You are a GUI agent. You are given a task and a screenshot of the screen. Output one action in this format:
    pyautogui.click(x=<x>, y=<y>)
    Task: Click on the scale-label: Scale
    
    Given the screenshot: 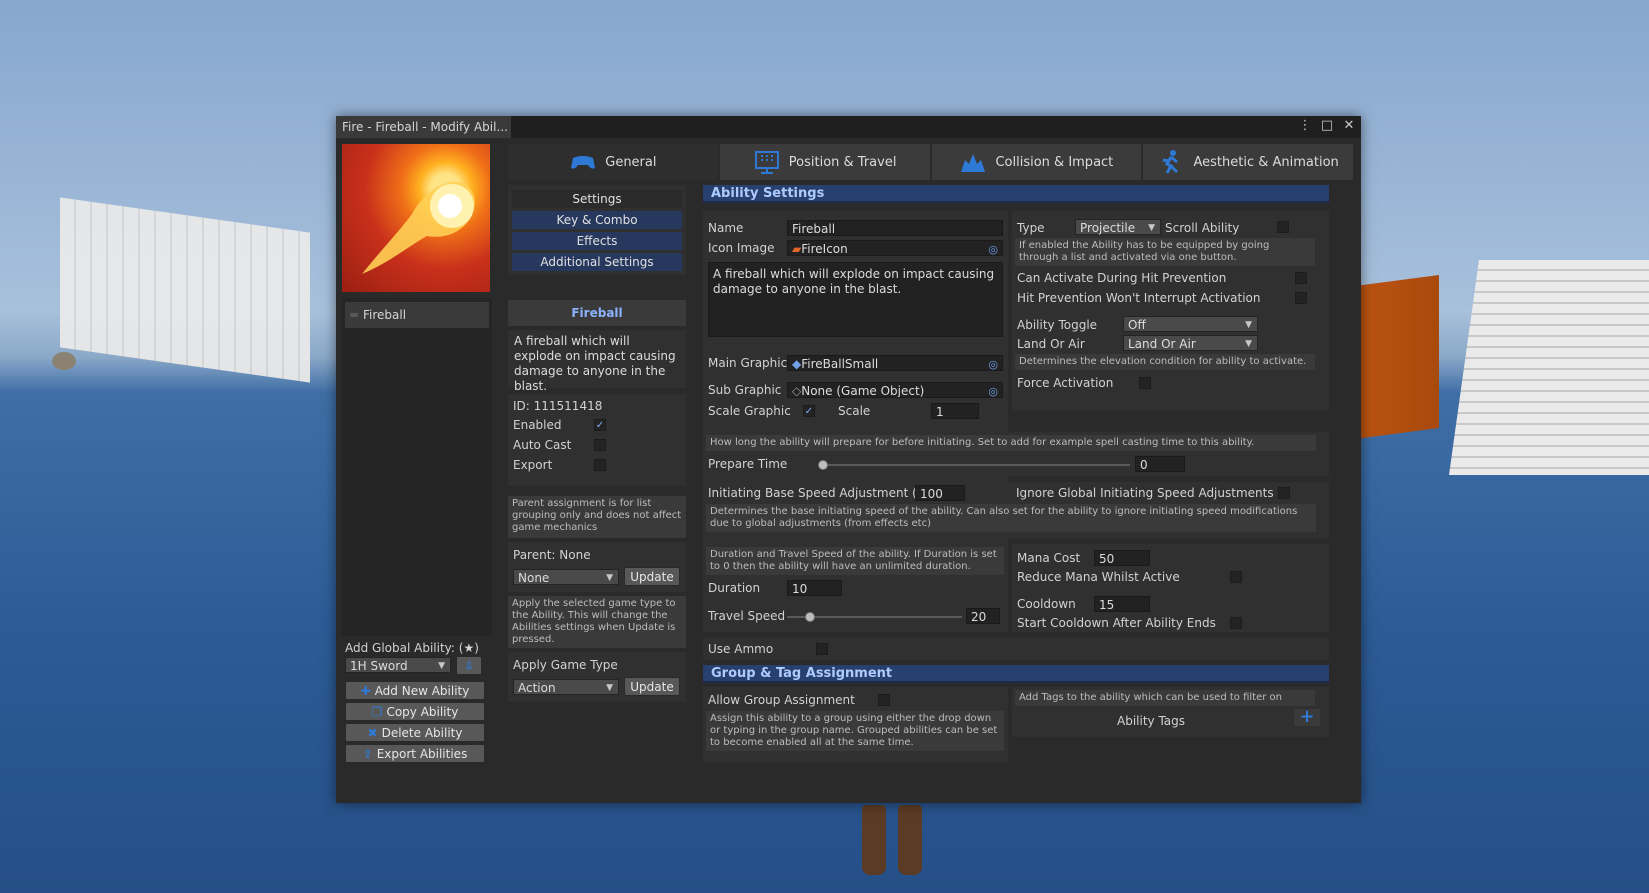 What is the action you would take?
    pyautogui.click(x=854, y=411)
    